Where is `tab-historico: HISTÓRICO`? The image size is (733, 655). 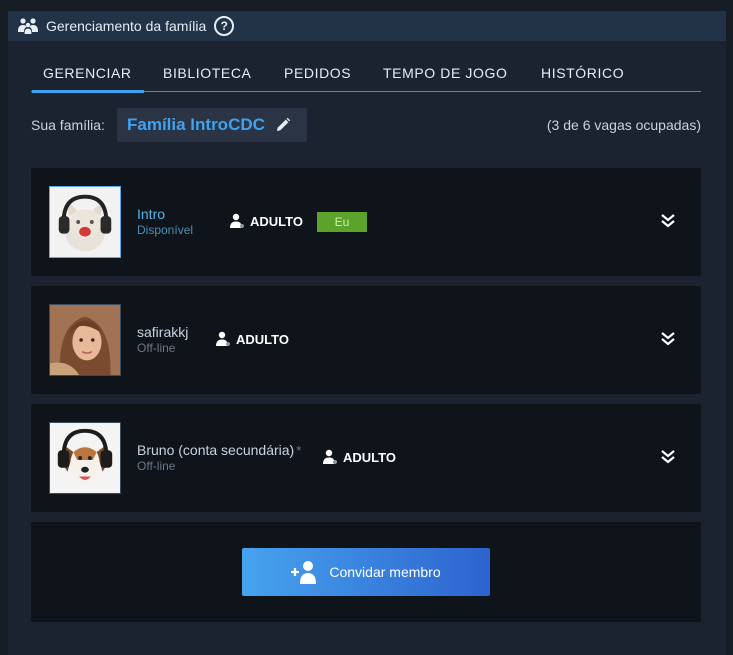
tab-historico: HISTÓRICO is located at coordinates (582, 78).